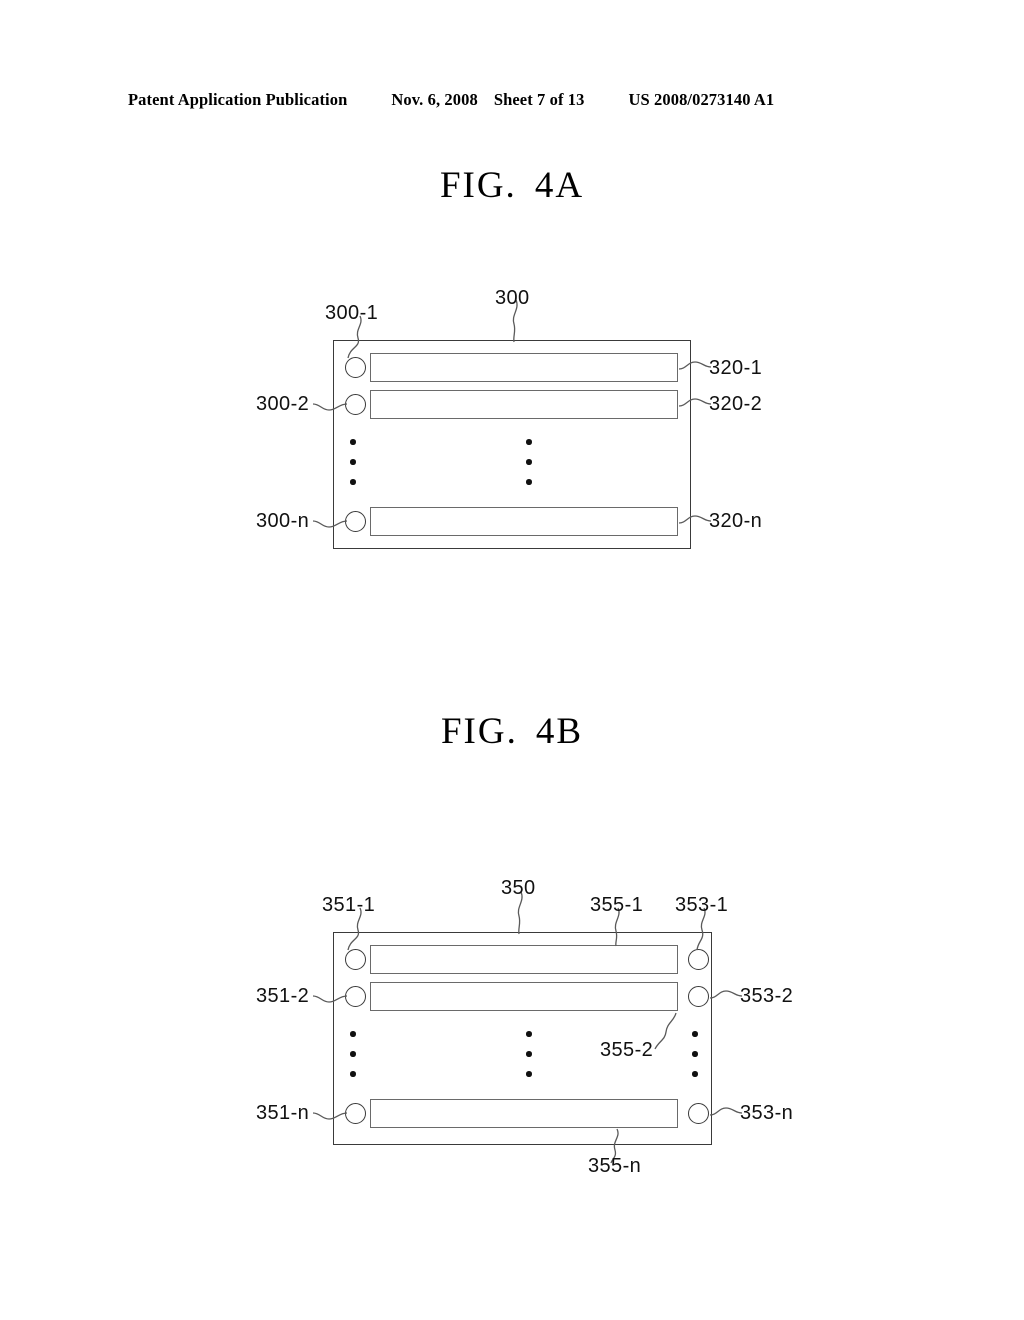  What do you see at coordinates (539, 99) in the screenshot?
I see `header-sheet-number: Sheet 7 of 13` at bounding box center [539, 99].